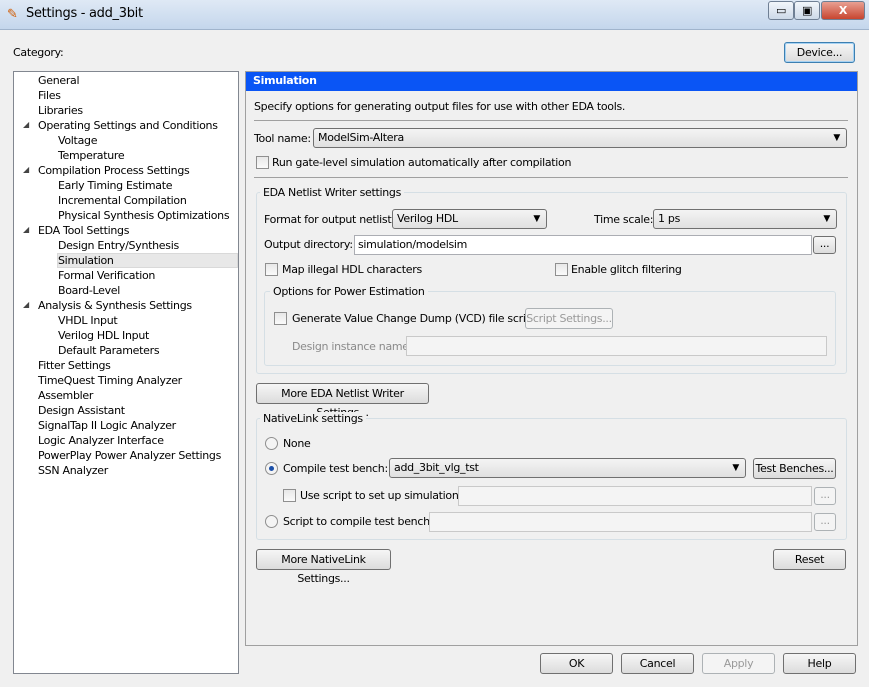  I want to click on tree-item: Formal Verification, so click(106, 275).